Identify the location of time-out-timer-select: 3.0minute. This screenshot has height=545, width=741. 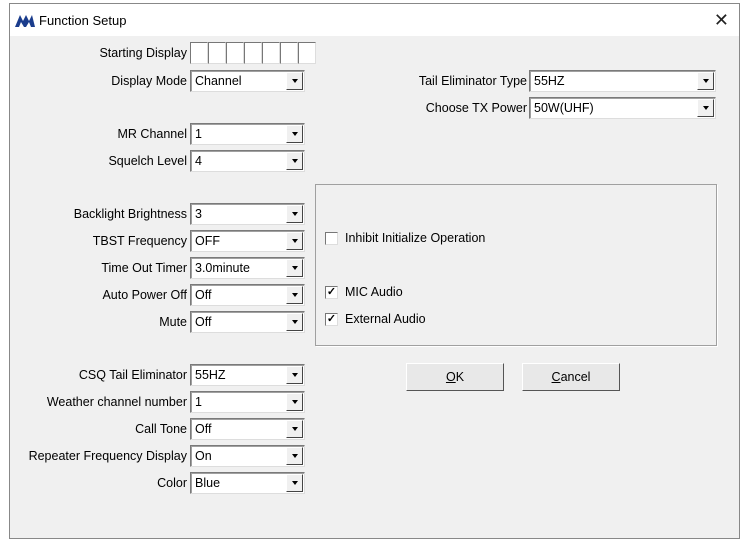
(247, 268).